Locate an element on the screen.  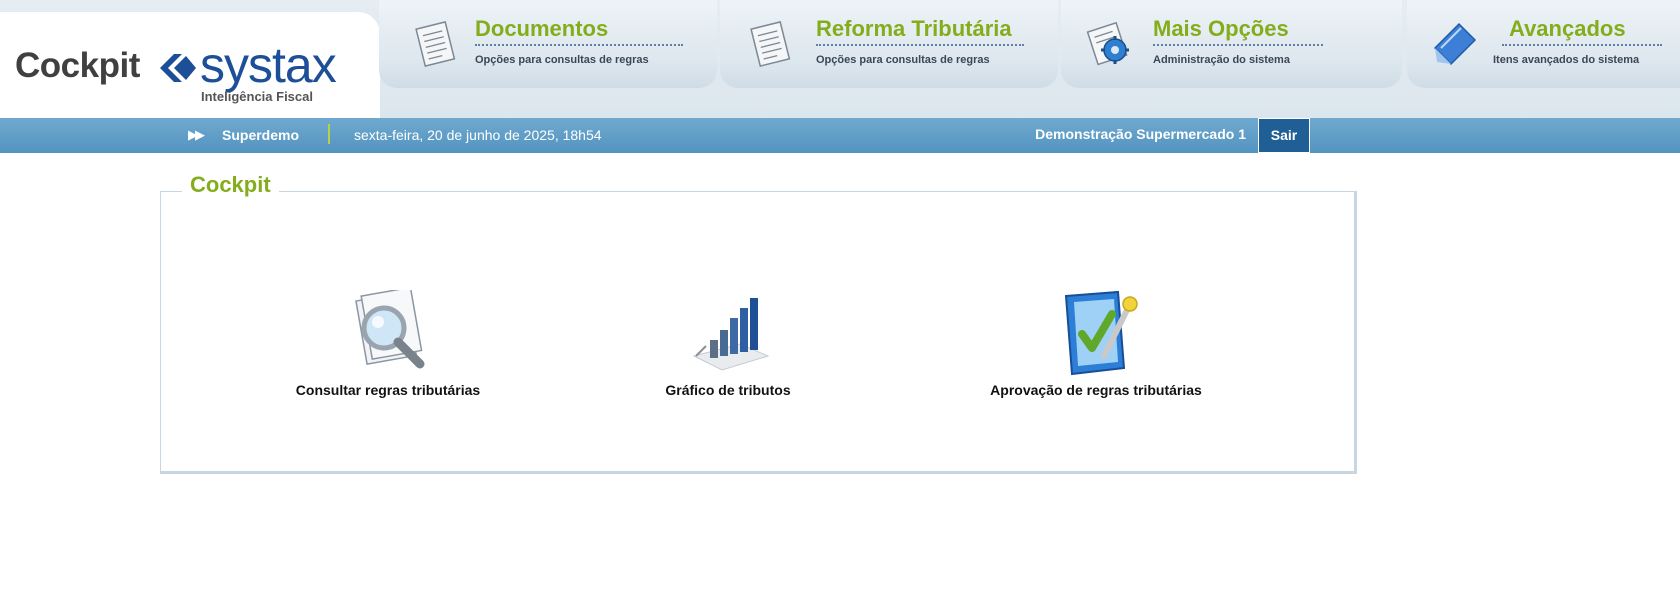
bar-chart-icon is located at coordinates (731, 334).